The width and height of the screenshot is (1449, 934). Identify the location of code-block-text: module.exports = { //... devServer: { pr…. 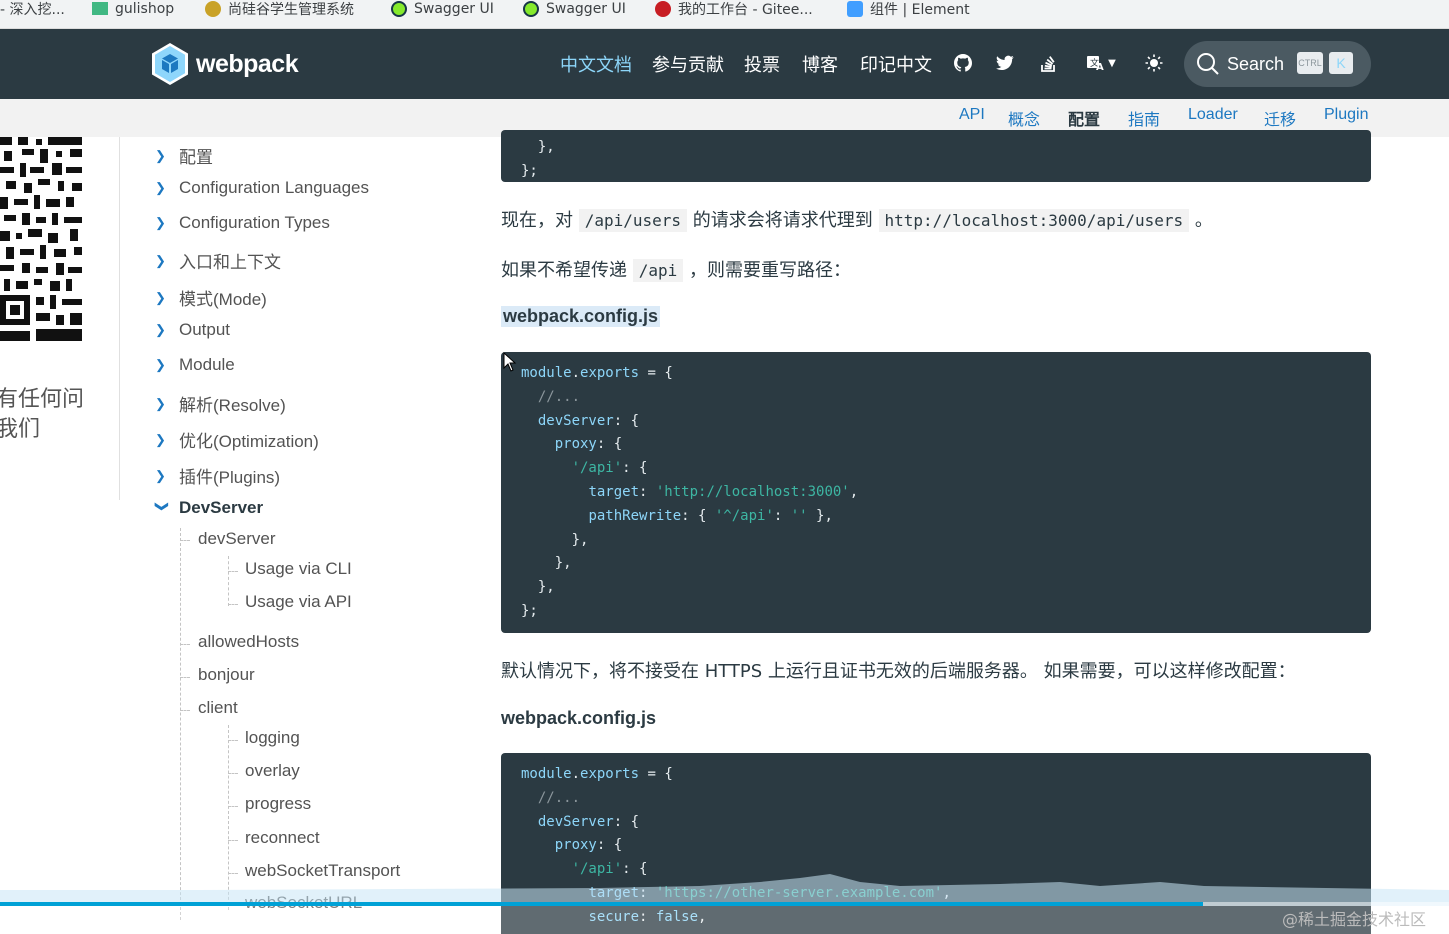
(690, 492).